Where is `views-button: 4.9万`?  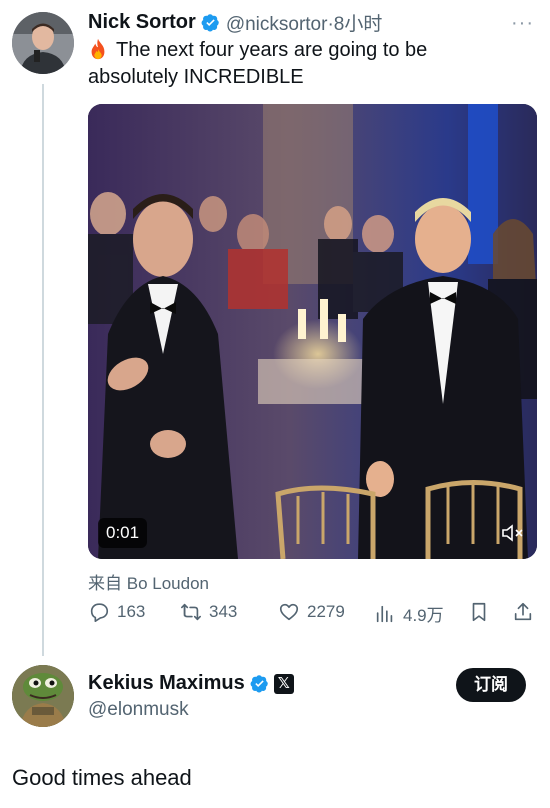 views-button: 4.9万 is located at coordinates (409, 613).